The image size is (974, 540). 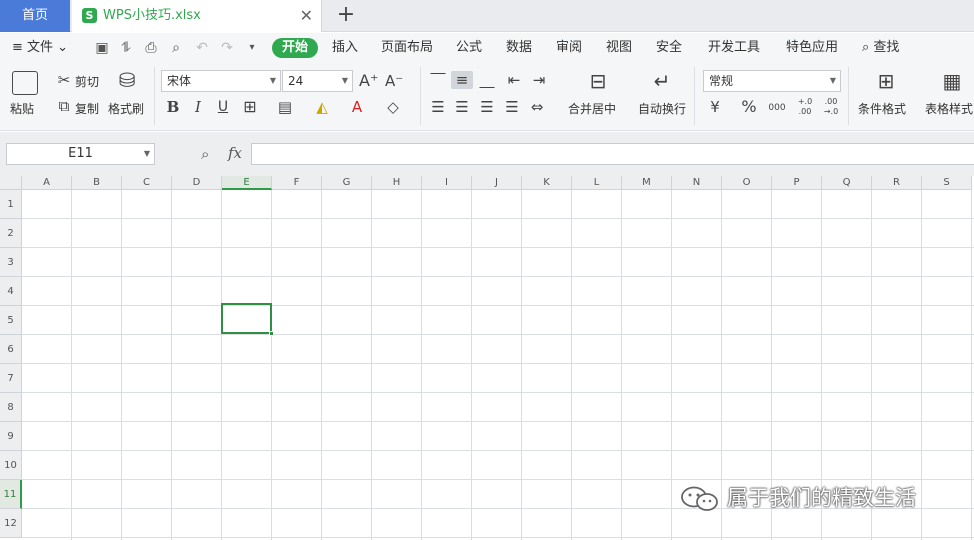 What do you see at coordinates (812, 48) in the screenshot?
I see `tab-special-apps: 特色应用` at bounding box center [812, 48].